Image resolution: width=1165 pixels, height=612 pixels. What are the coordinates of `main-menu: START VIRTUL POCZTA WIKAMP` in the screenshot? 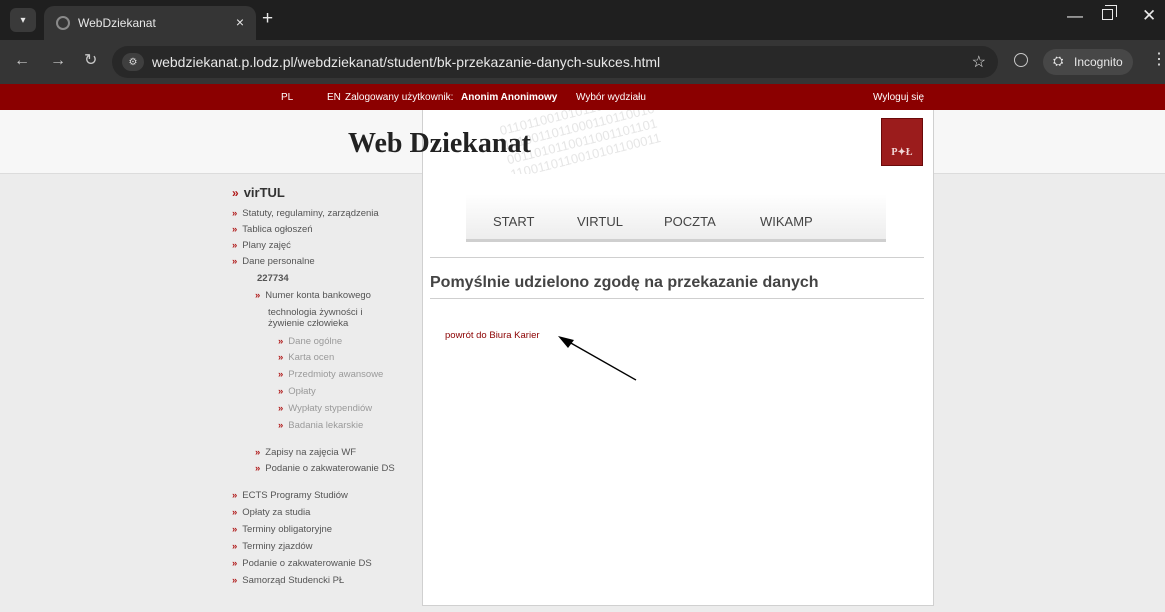 It's located at (676, 218).